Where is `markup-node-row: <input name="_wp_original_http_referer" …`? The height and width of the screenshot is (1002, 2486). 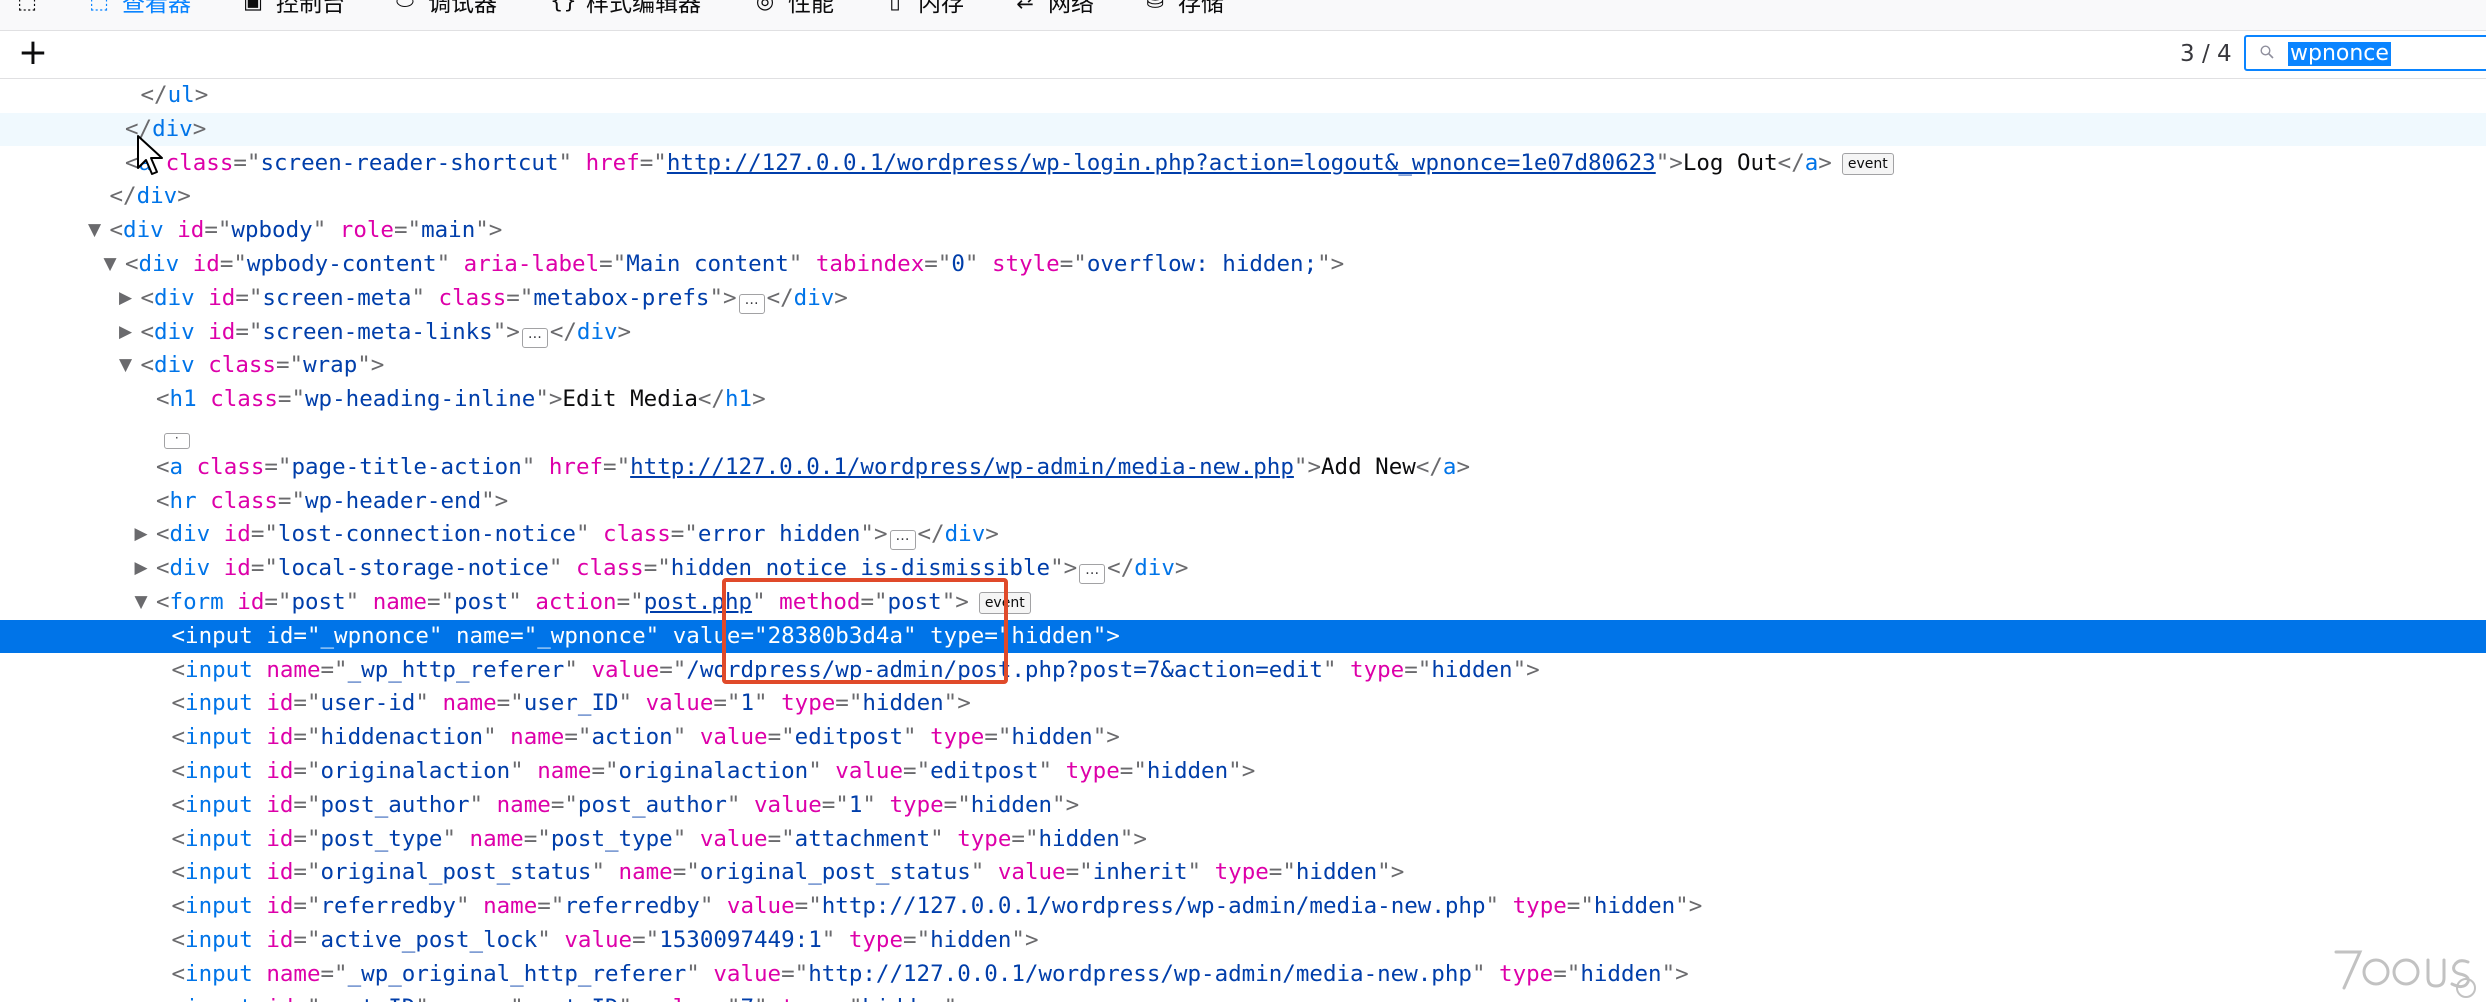 markup-node-row: <input name="_wp_original_http_referer" … is located at coordinates (1243, 974).